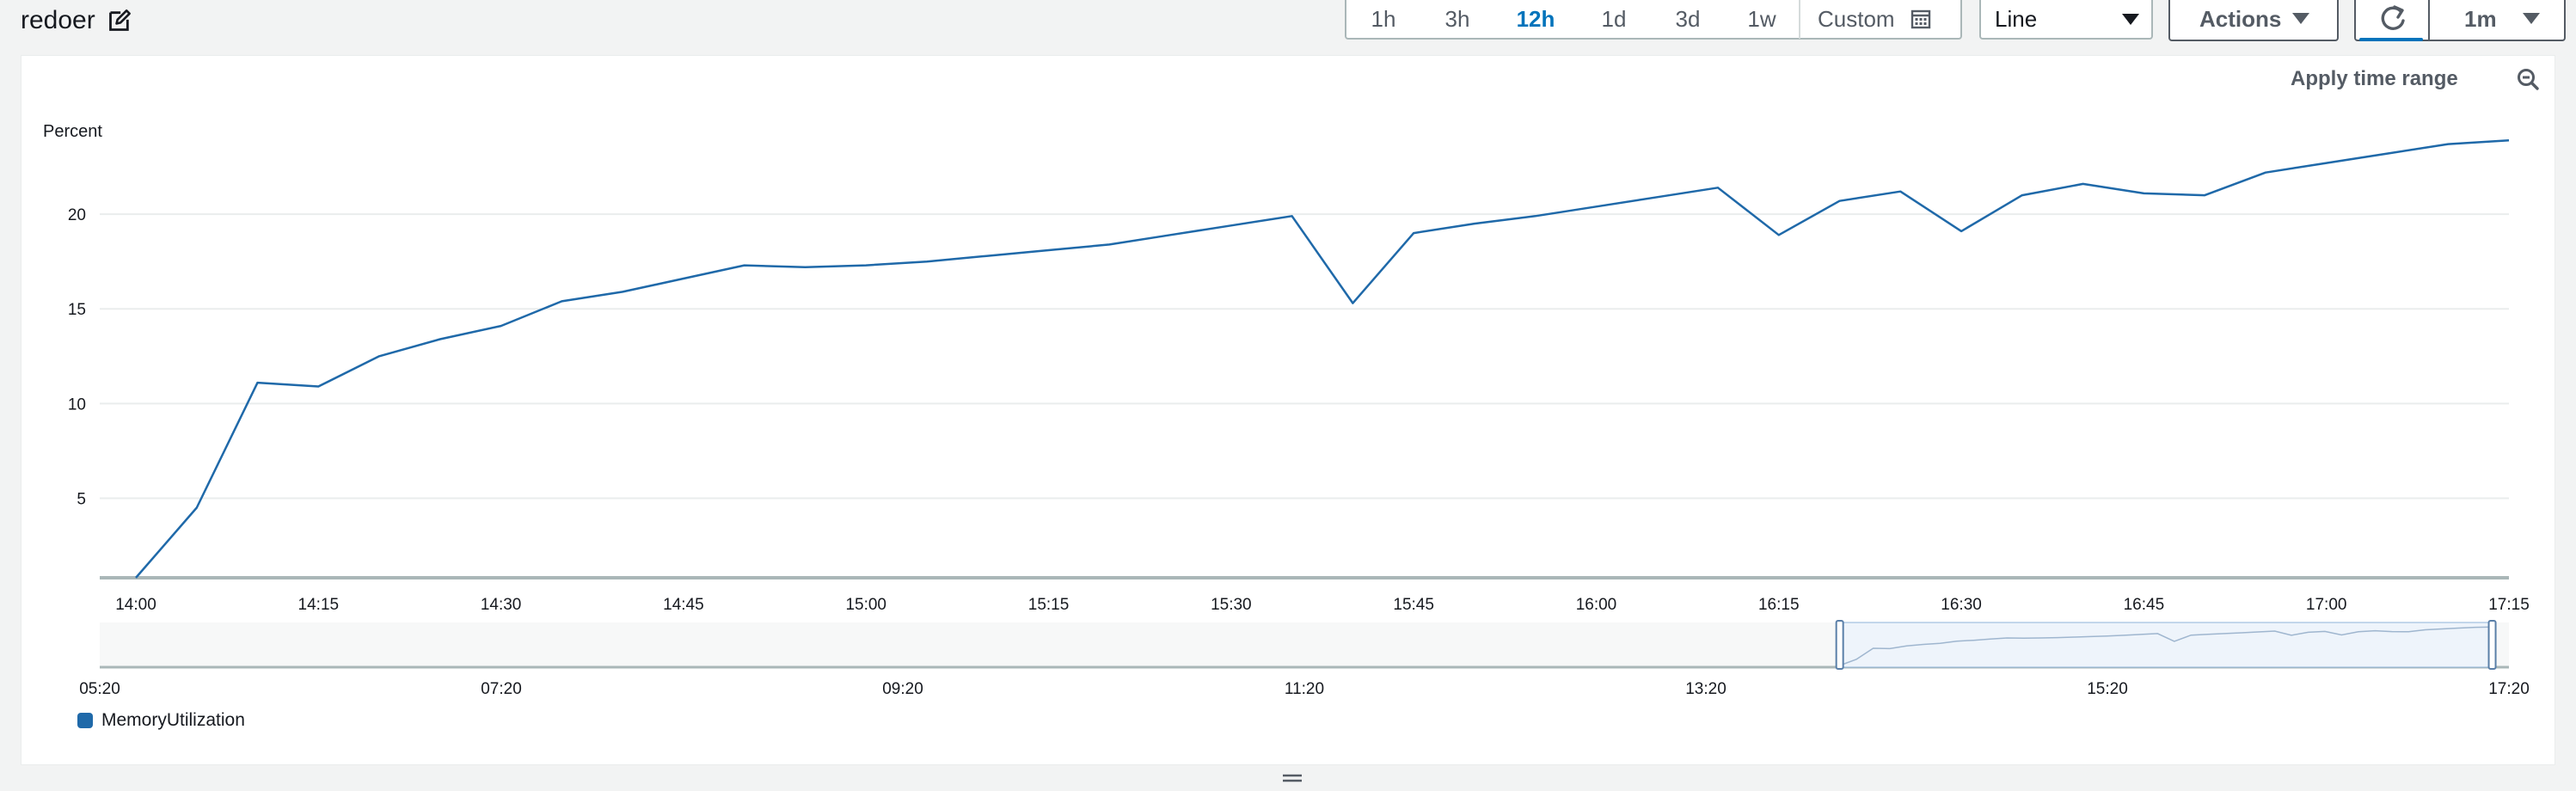  Describe the element at coordinates (99, 689) in the screenshot. I see `navigator-tick-label: 05:20` at that location.